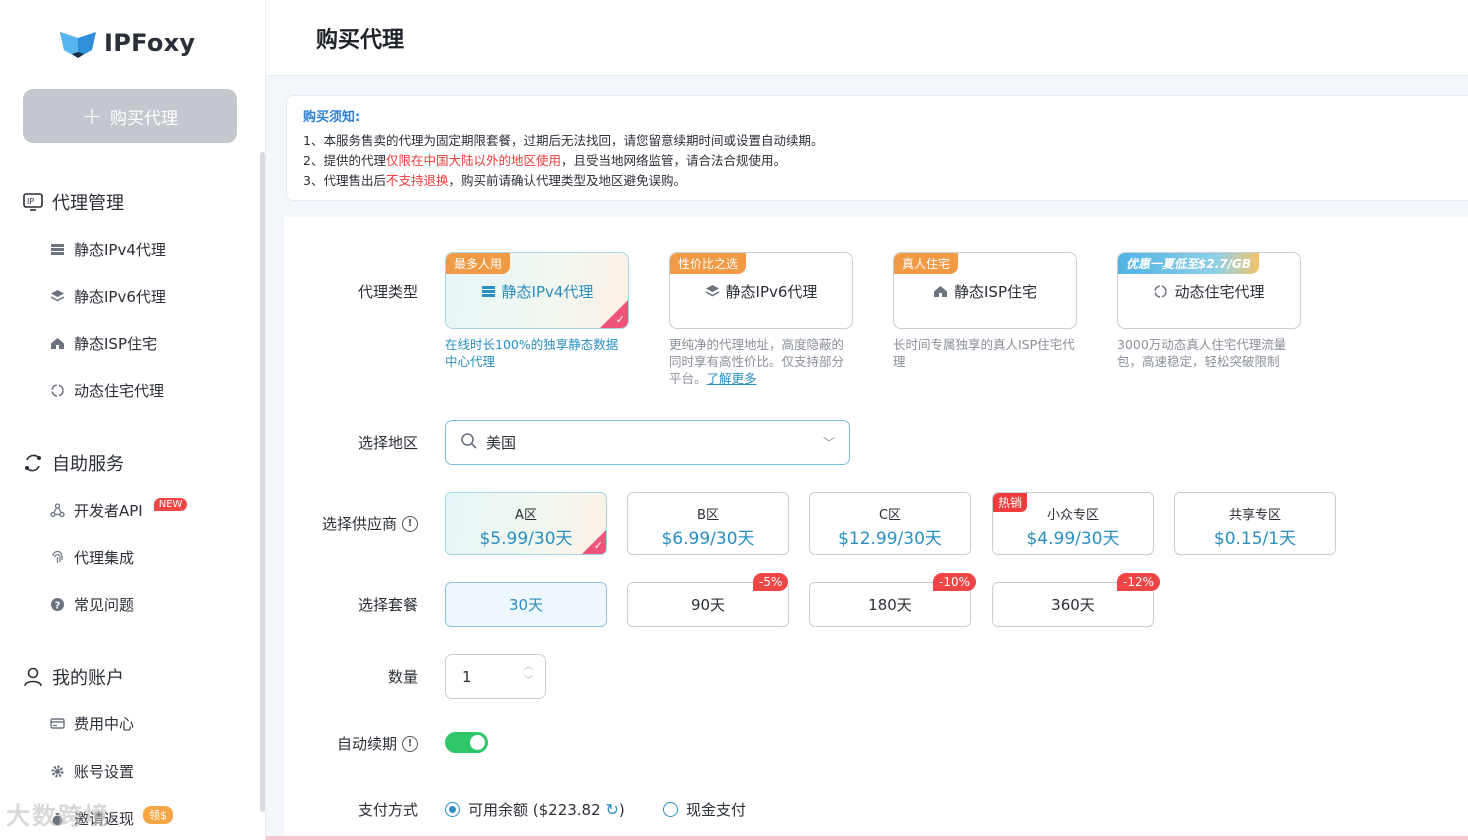 The height and width of the screenshot is (840, 1468). What do you see at coordinates (526, 523) in the screenshot?
I see `supplier-card-a: A区 $5.99/30天 ✓` at bounding box center [526, 523].